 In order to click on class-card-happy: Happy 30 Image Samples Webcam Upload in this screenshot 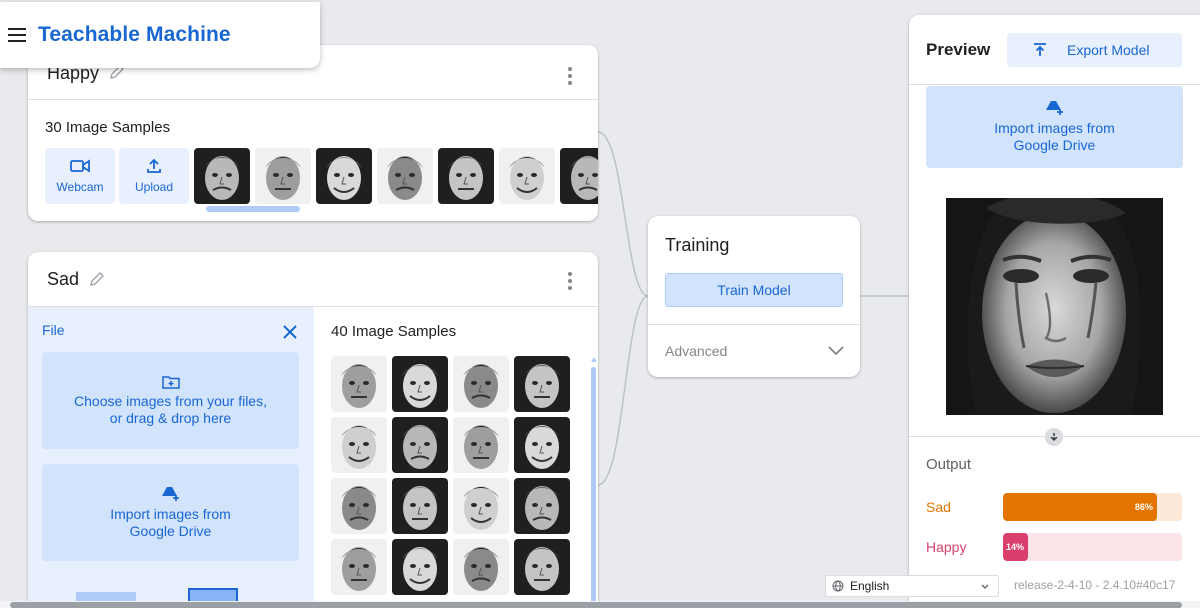, I will do `click(313, 133)`.